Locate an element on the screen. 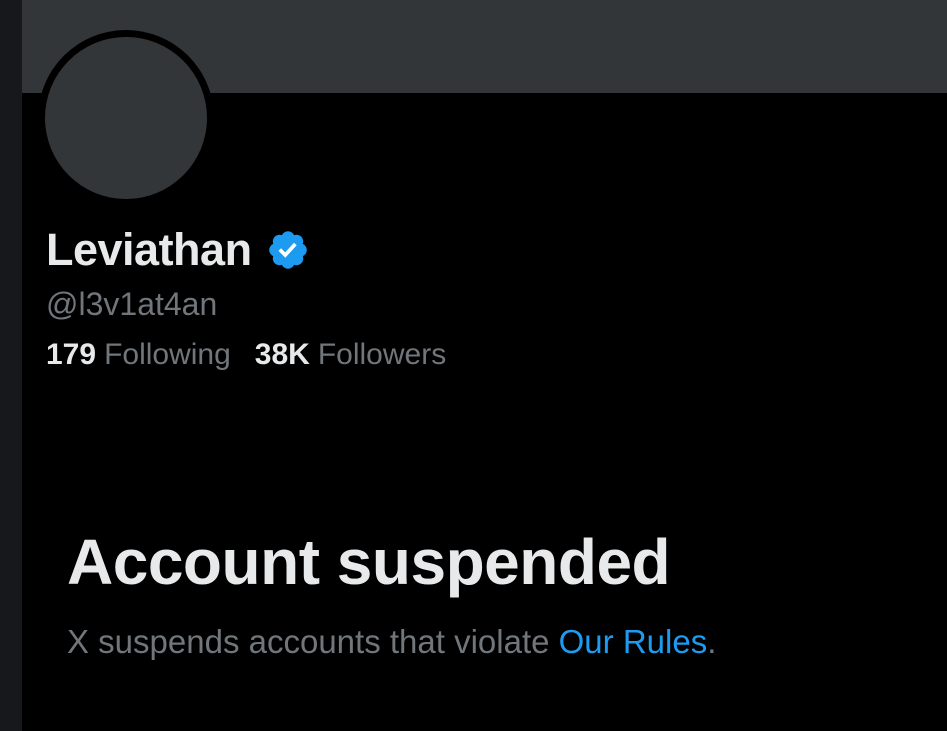  avatar-placeholder is located at coordinates (126, 118).